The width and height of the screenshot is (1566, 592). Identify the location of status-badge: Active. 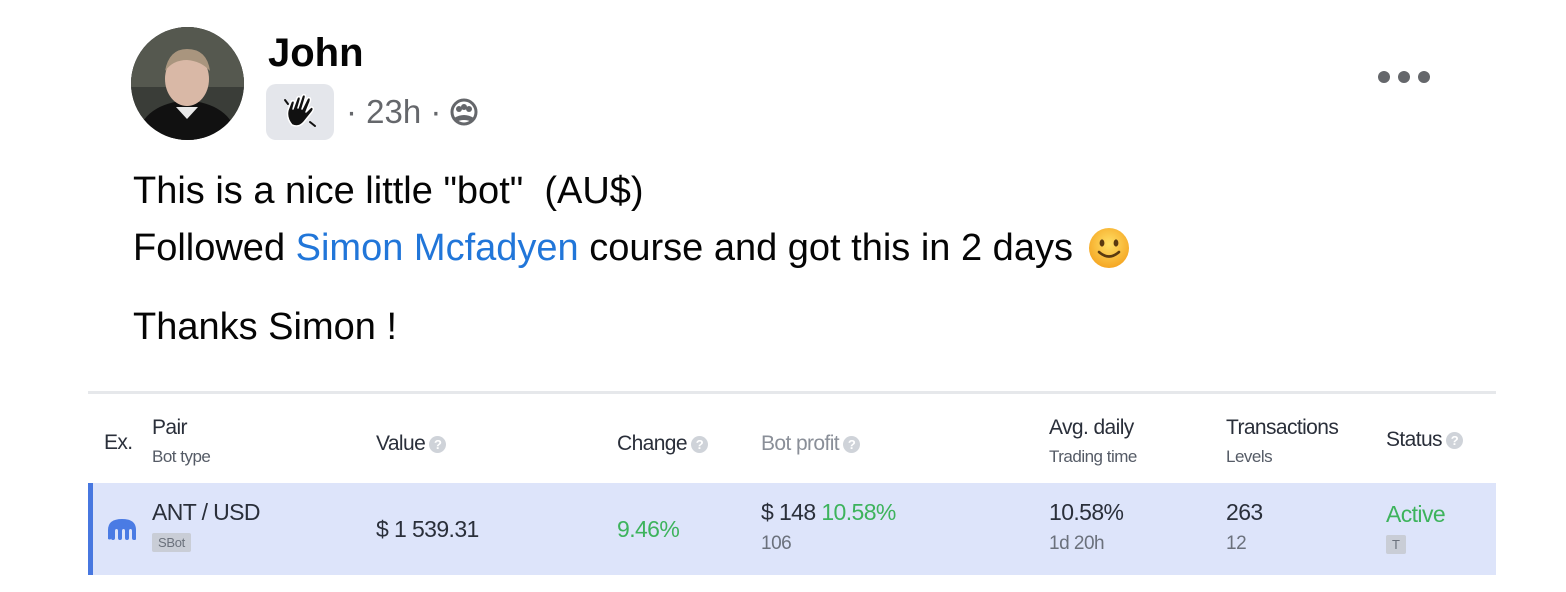
(1416, 514).